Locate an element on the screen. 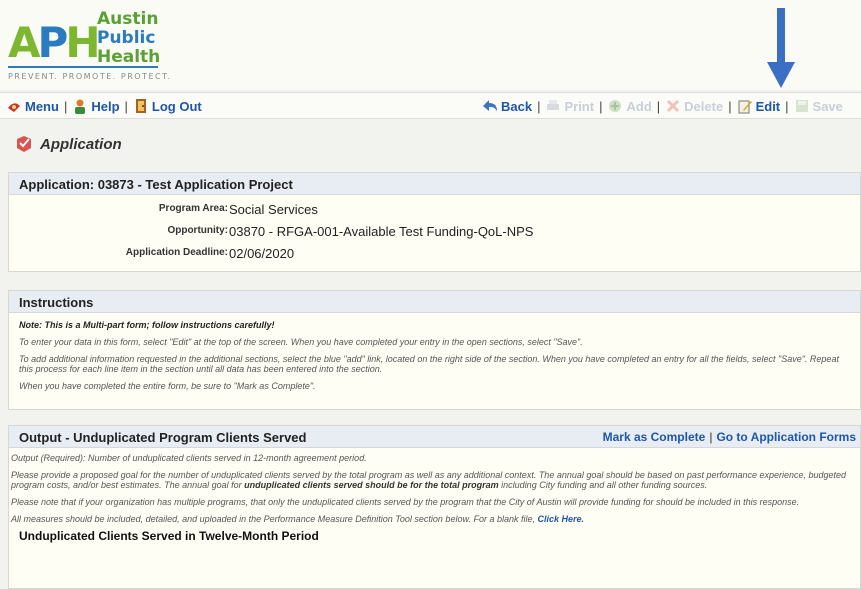 This screenshot has width=861, height=589. opportunity-label: Opportunity: is located at coordinates (197, 230).